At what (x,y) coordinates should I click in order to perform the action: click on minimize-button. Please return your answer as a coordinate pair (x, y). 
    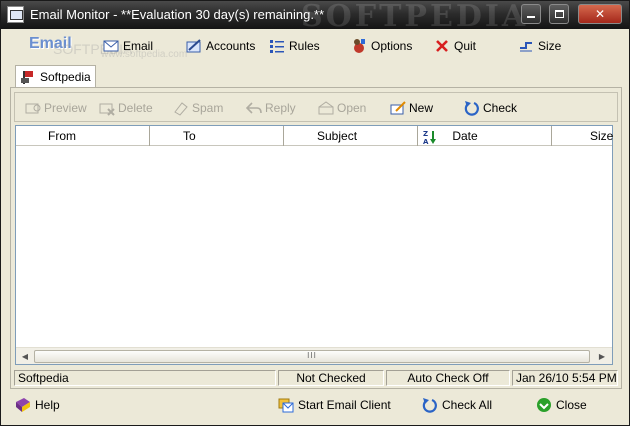
    Looking at the image, I should click on (531, 14).